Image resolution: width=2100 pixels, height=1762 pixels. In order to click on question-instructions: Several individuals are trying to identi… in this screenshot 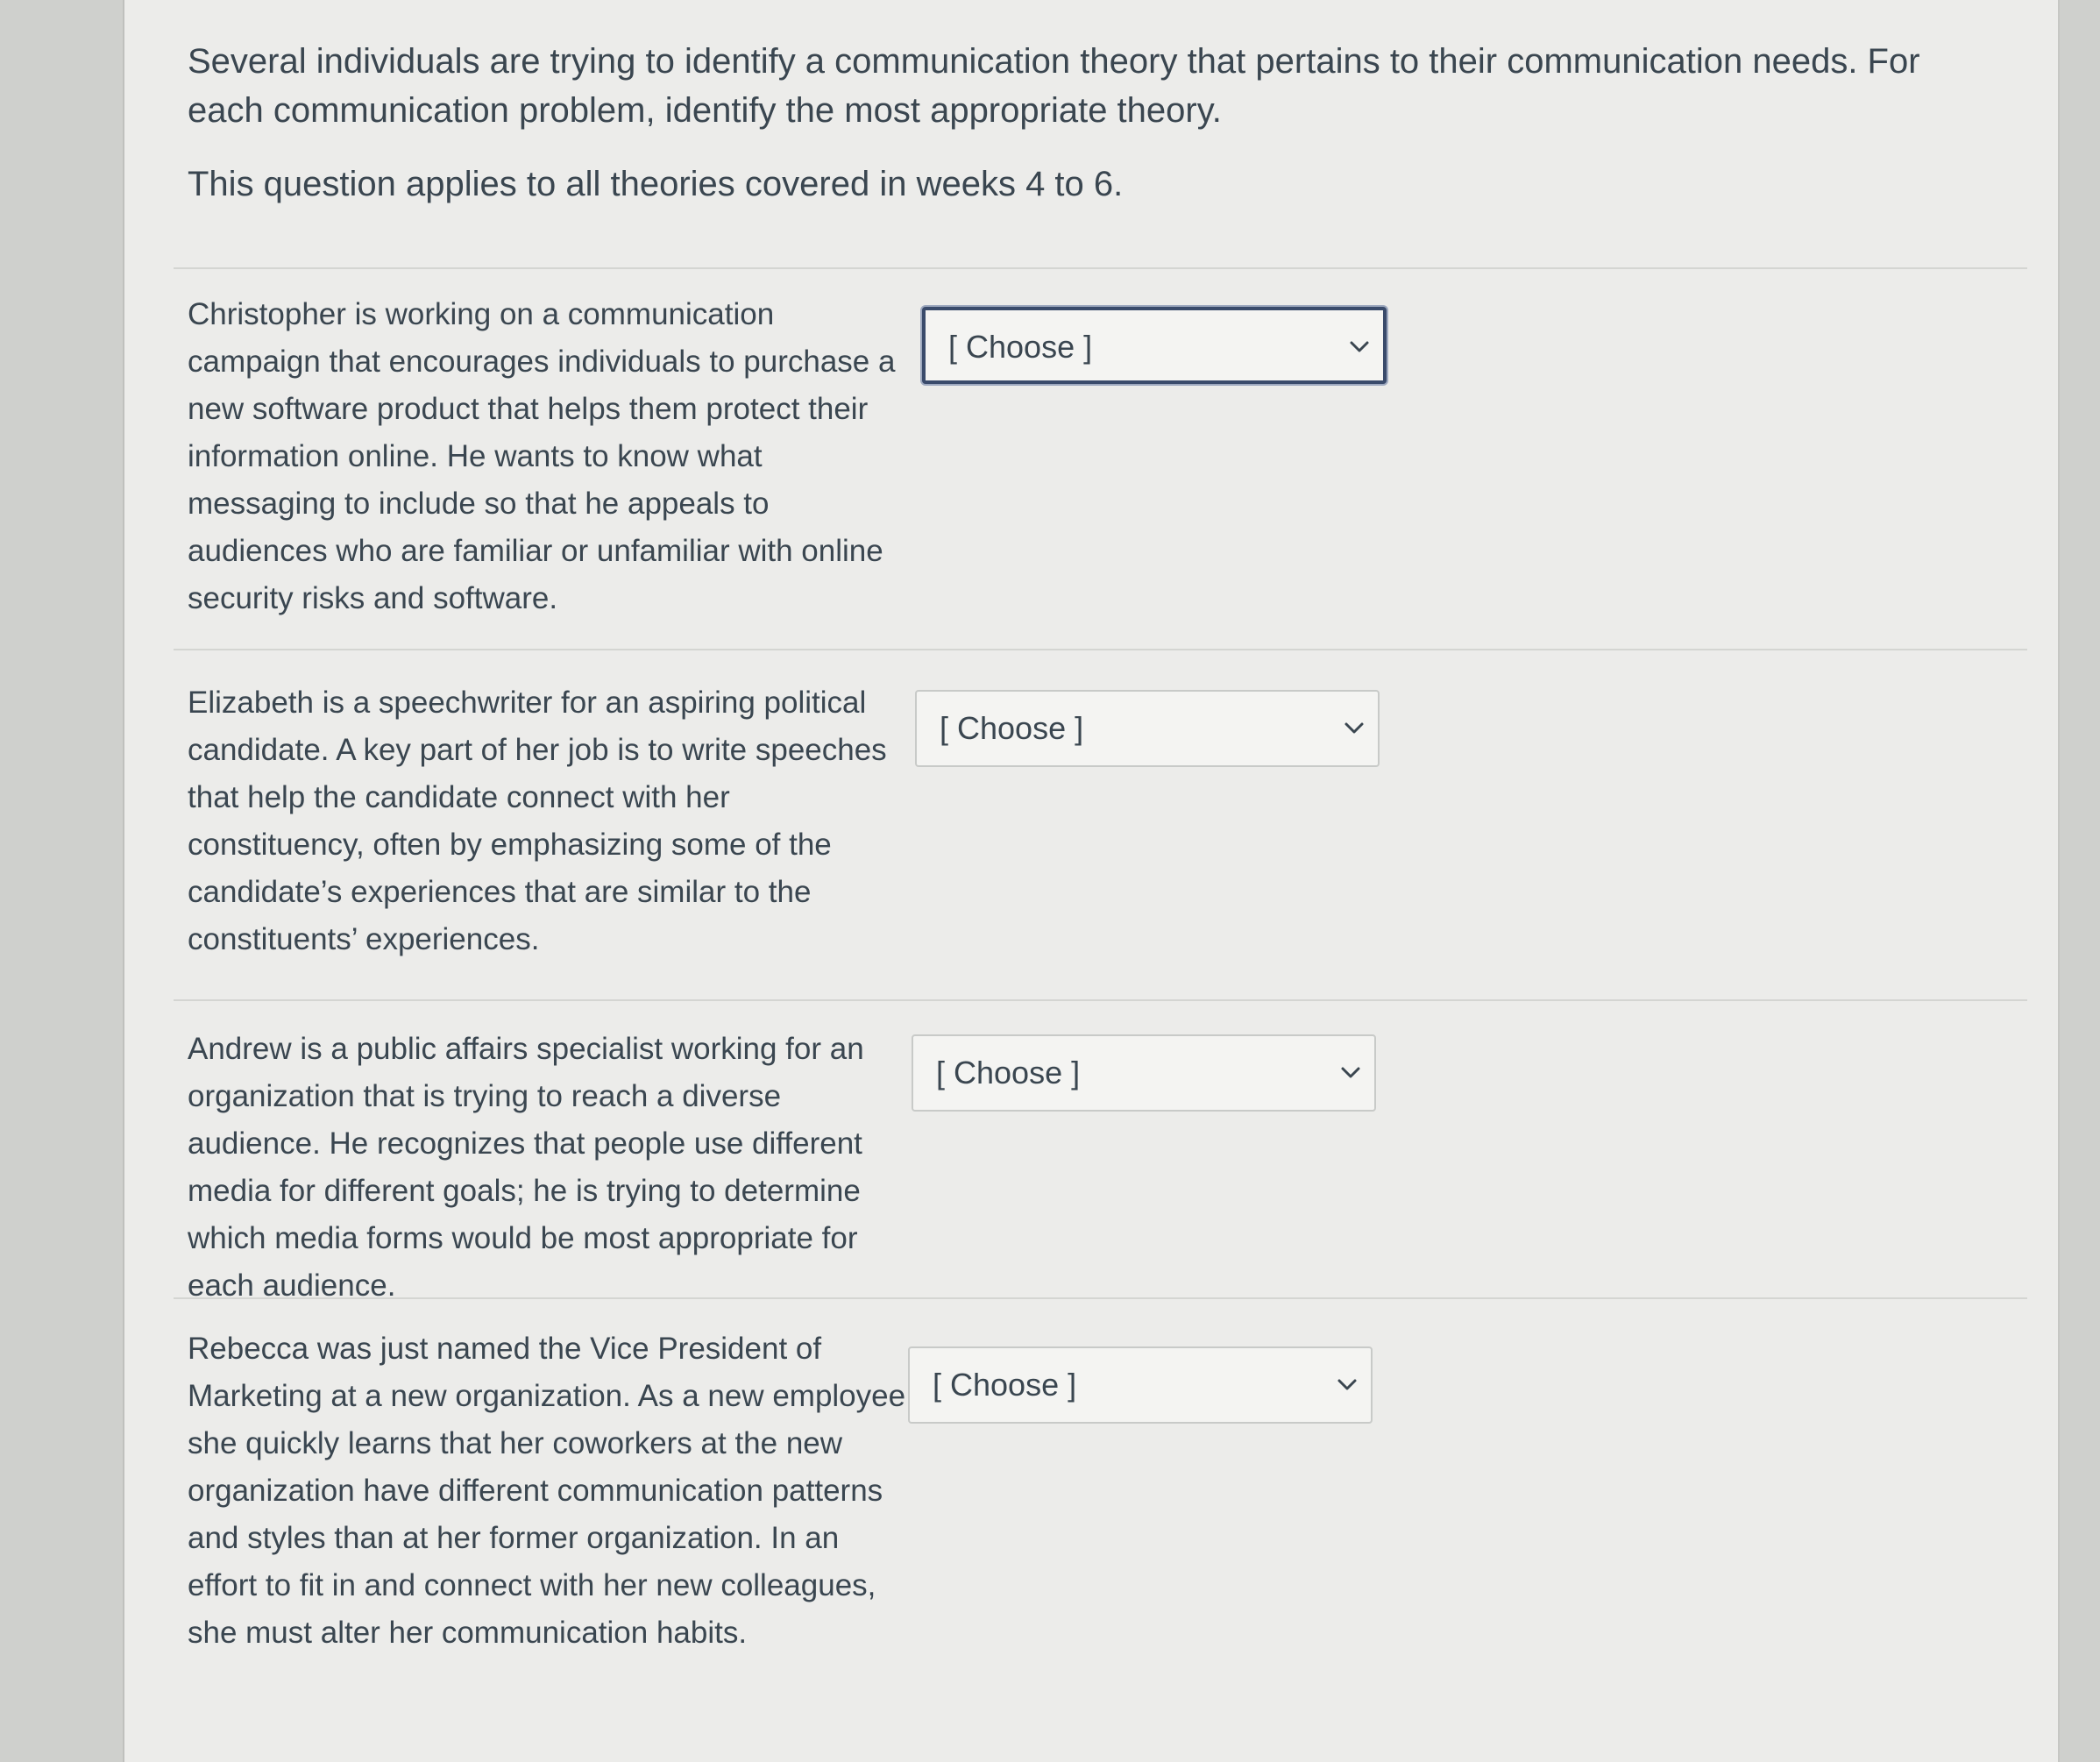, I will do `click(1090, 135)`.